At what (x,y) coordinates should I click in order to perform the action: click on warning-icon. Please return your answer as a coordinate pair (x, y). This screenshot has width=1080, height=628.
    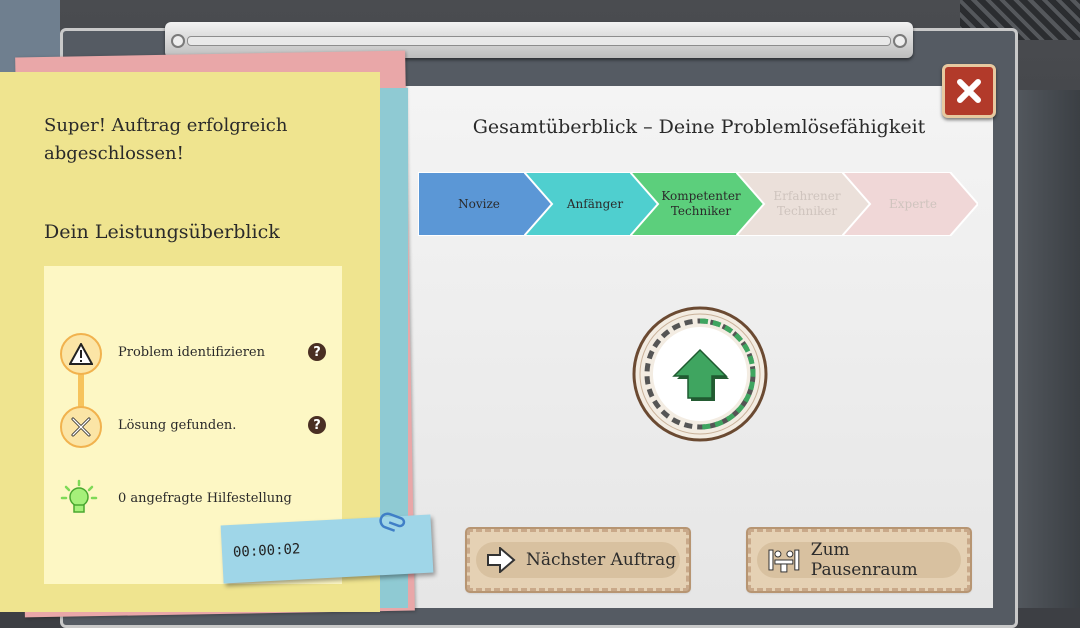
    Looking at the image, I should click on (81, 354).